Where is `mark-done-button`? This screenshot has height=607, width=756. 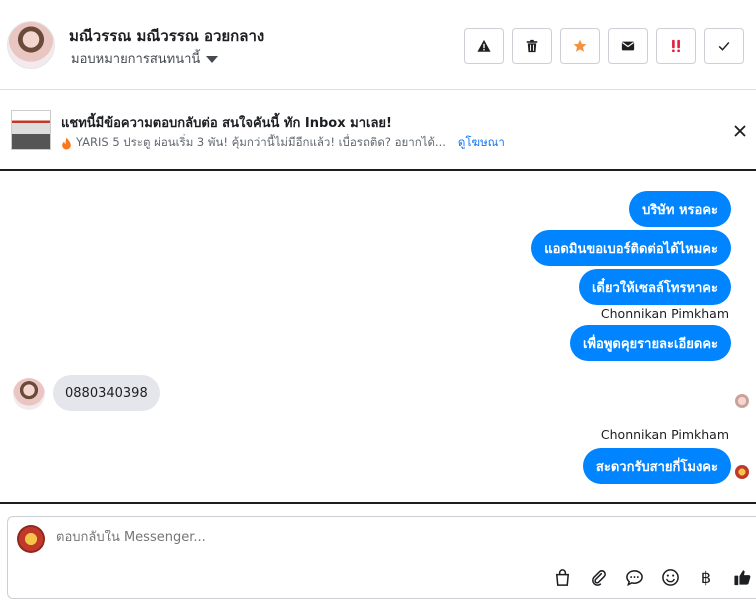 mark-done-button is located at coordinates (724, 46).